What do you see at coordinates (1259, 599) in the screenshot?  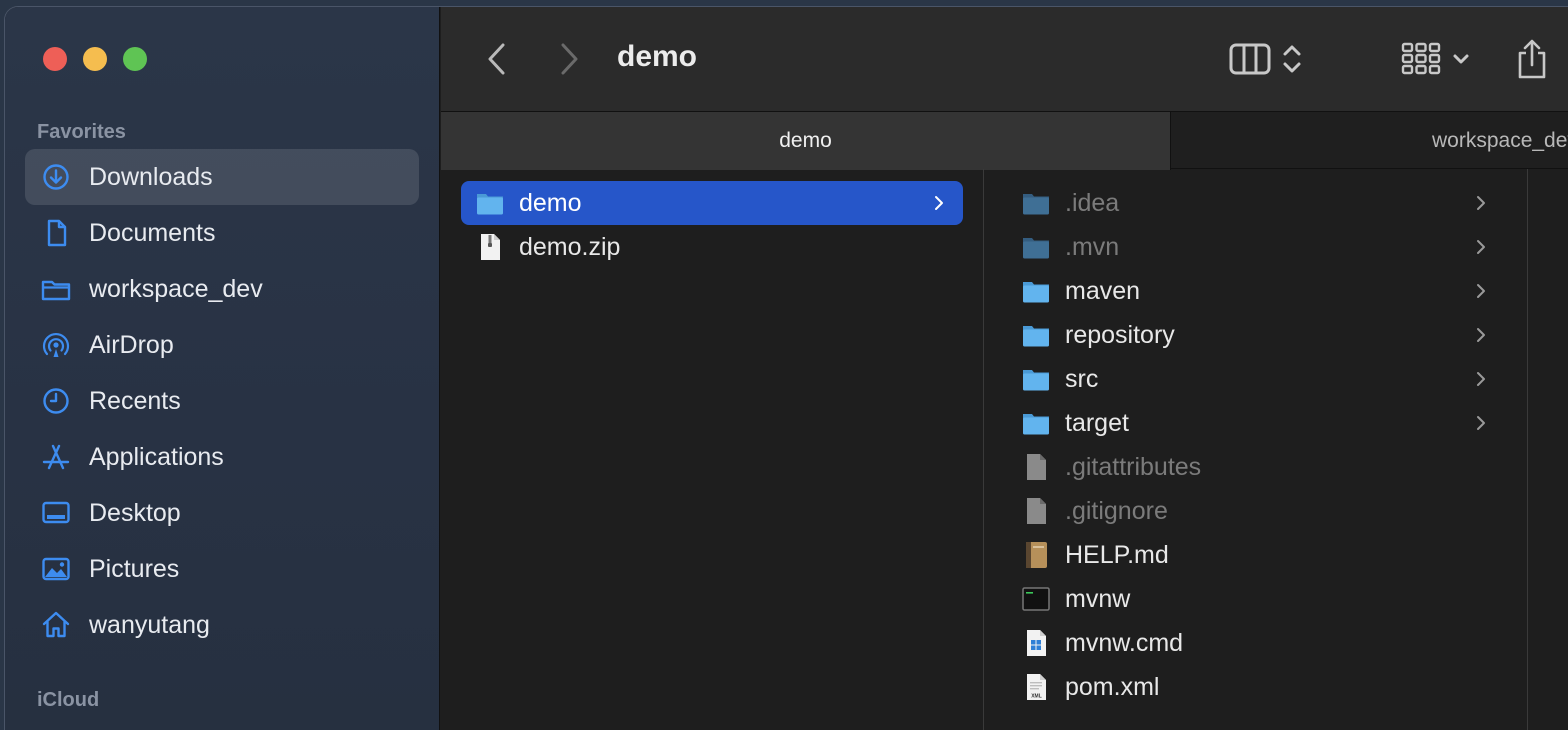 I see `file-row: mvnw` at bounding box center [1259, 599].